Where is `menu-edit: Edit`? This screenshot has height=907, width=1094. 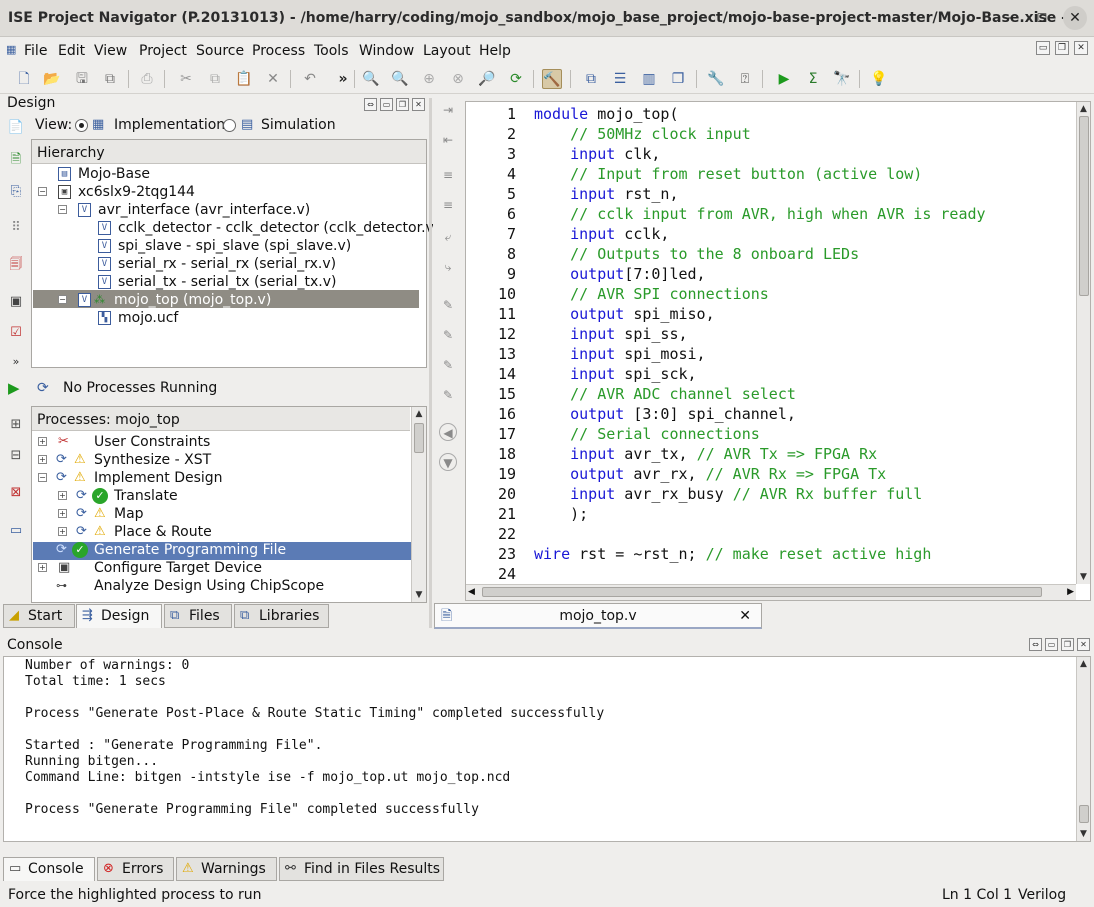
menu-edit: Edit is located at coordinates (71, 51).